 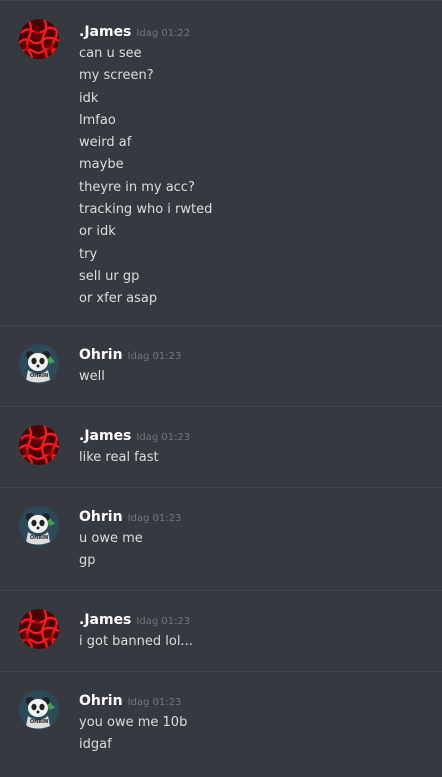 I want to click on message-line: sell ur gp, so click(x=109, y=276).